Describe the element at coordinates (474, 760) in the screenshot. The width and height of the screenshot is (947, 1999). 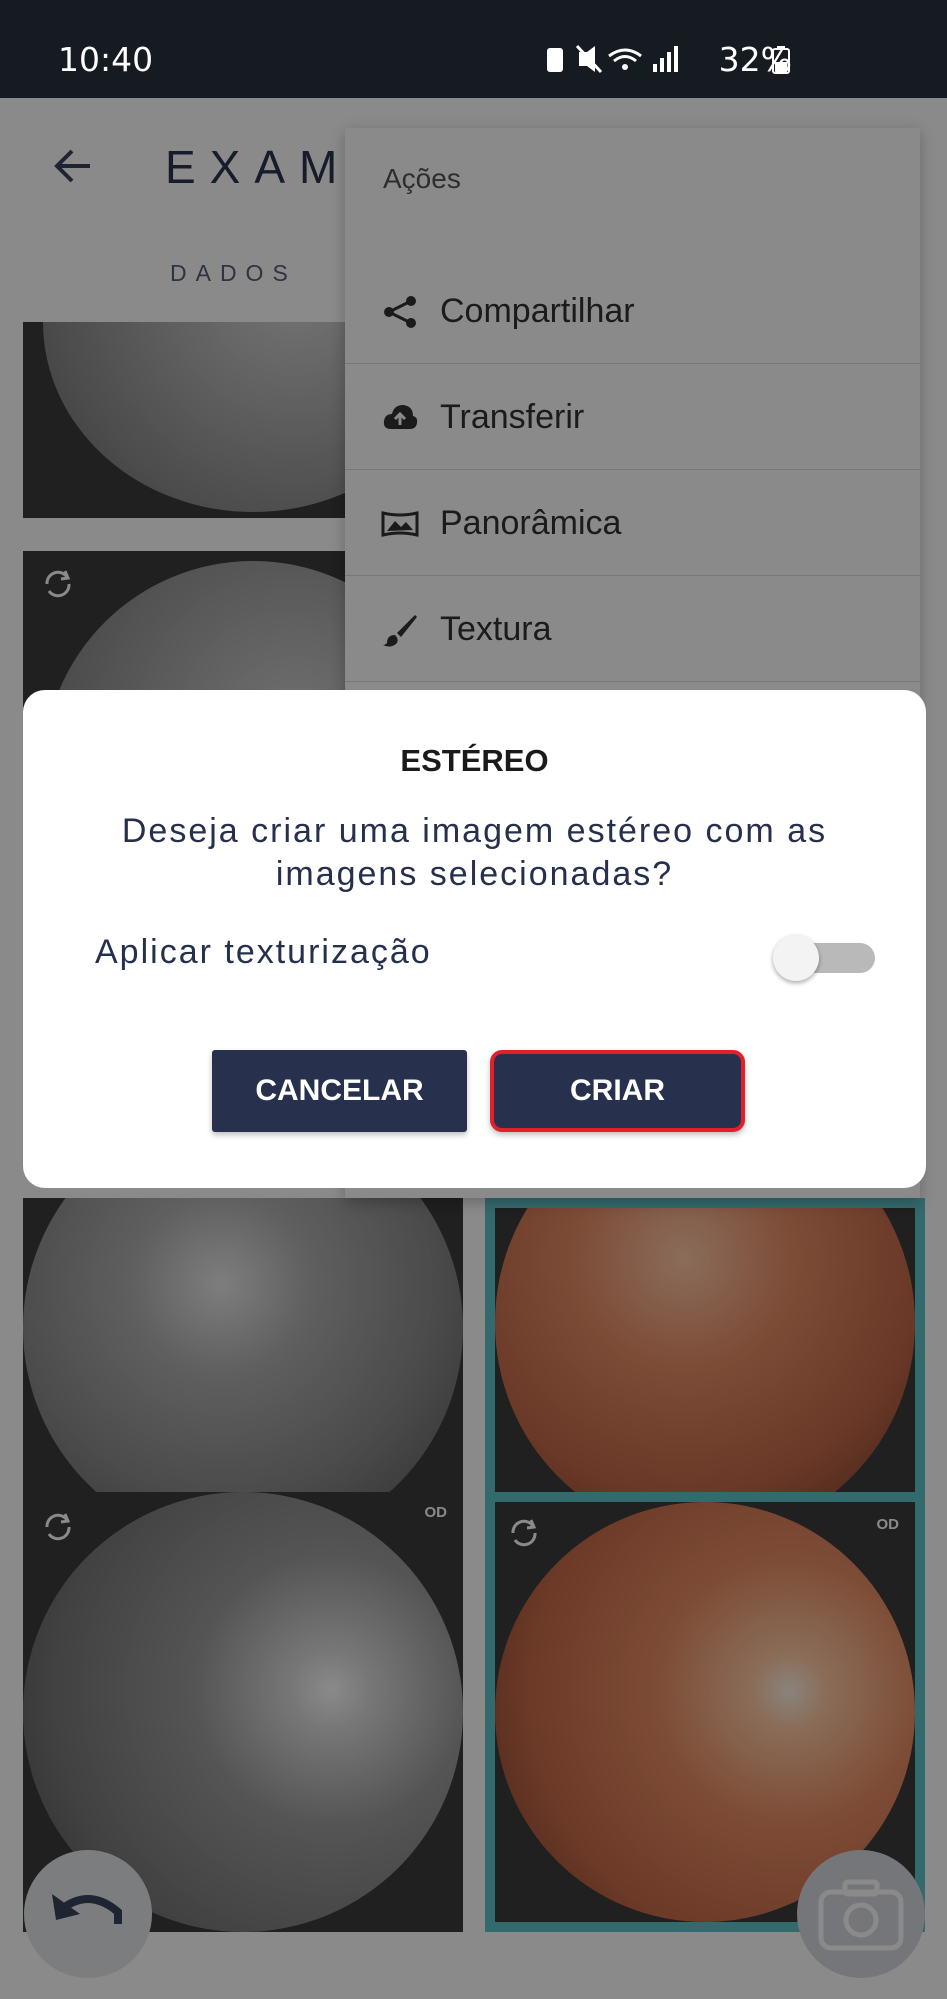
I see `dialog-title: ESTÉREO` at that location.